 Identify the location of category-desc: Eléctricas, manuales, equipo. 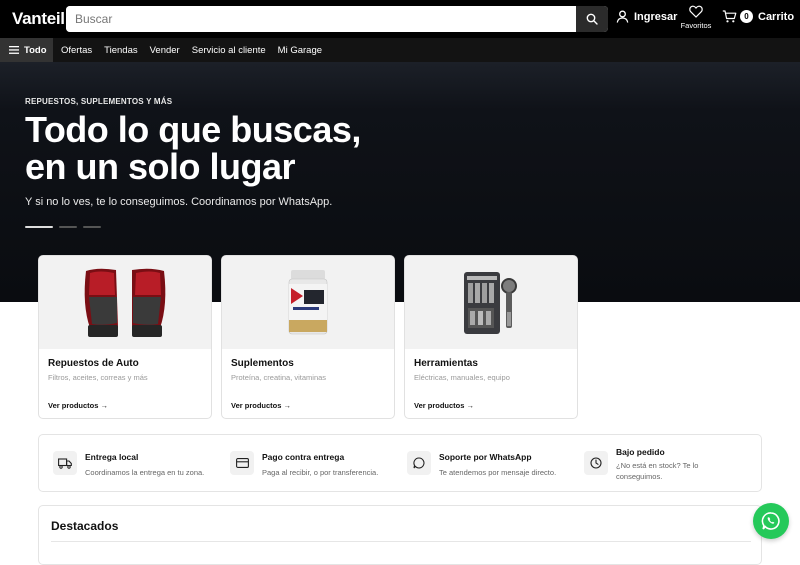
(462, 377).